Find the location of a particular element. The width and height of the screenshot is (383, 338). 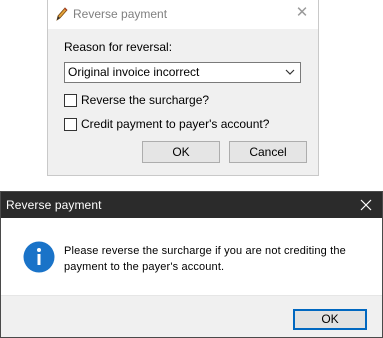

reason-selected-value: Original invoice incorrect is located at coordinates (134, 72).